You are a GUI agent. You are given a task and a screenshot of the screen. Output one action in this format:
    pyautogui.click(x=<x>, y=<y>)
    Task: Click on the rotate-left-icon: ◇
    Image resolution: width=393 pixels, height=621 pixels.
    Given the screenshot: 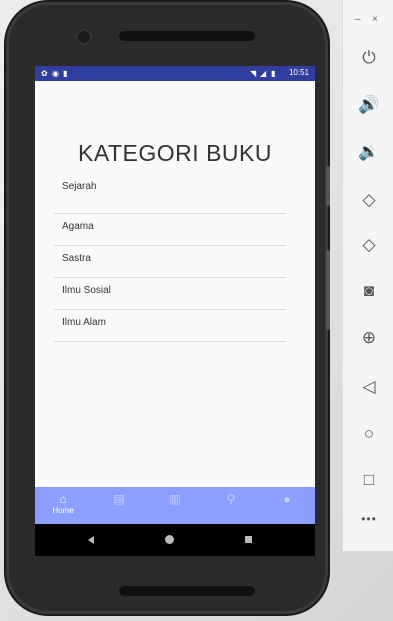 What is the action you would take?
    pyautogui.click(x=369, y=200)
    